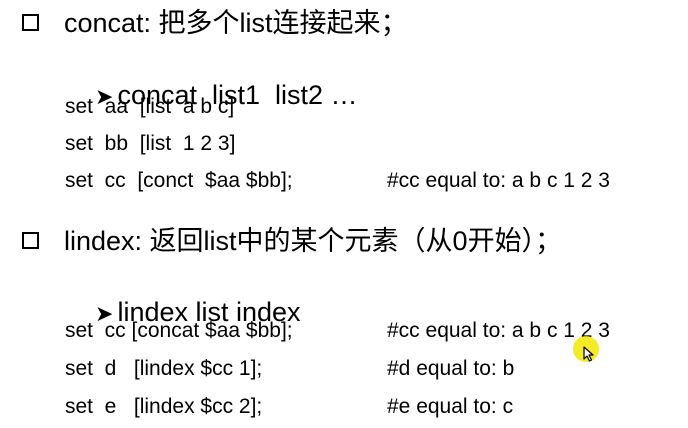  Describe the element at coordinates (164, 368) in the screenshot. I see `code-line: set d [lindex $cc 1];` at that location.